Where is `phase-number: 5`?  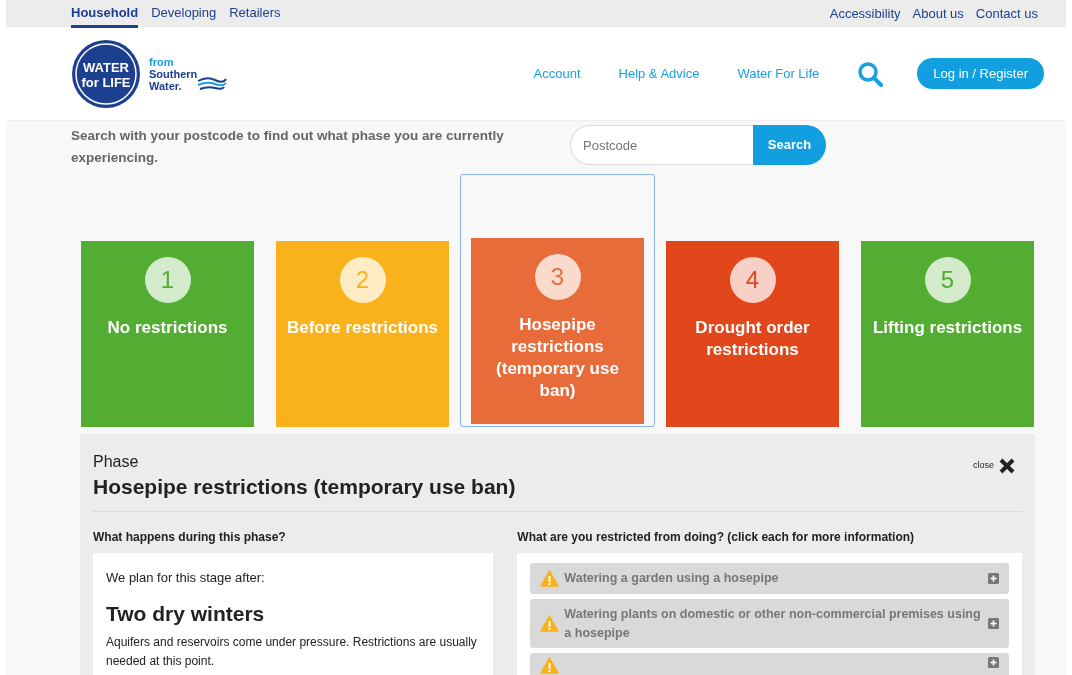 phase-number: 5 is located at coordinates (947, 280).